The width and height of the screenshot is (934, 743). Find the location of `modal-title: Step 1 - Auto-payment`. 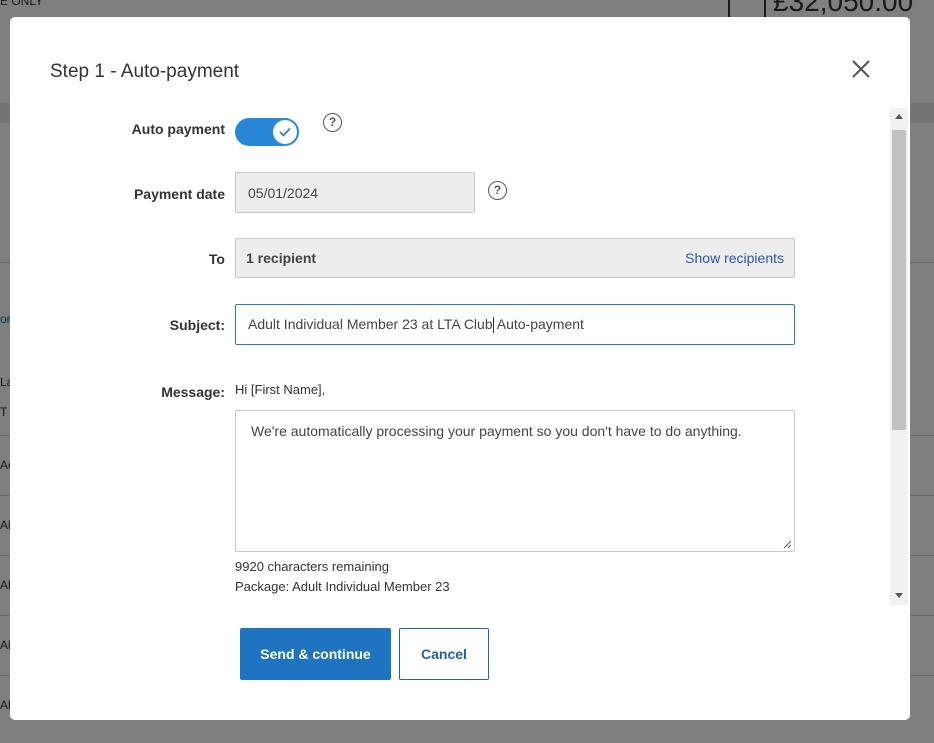

modal-title: Step 1 - Auto-payment is located at coordinates (145, 71).